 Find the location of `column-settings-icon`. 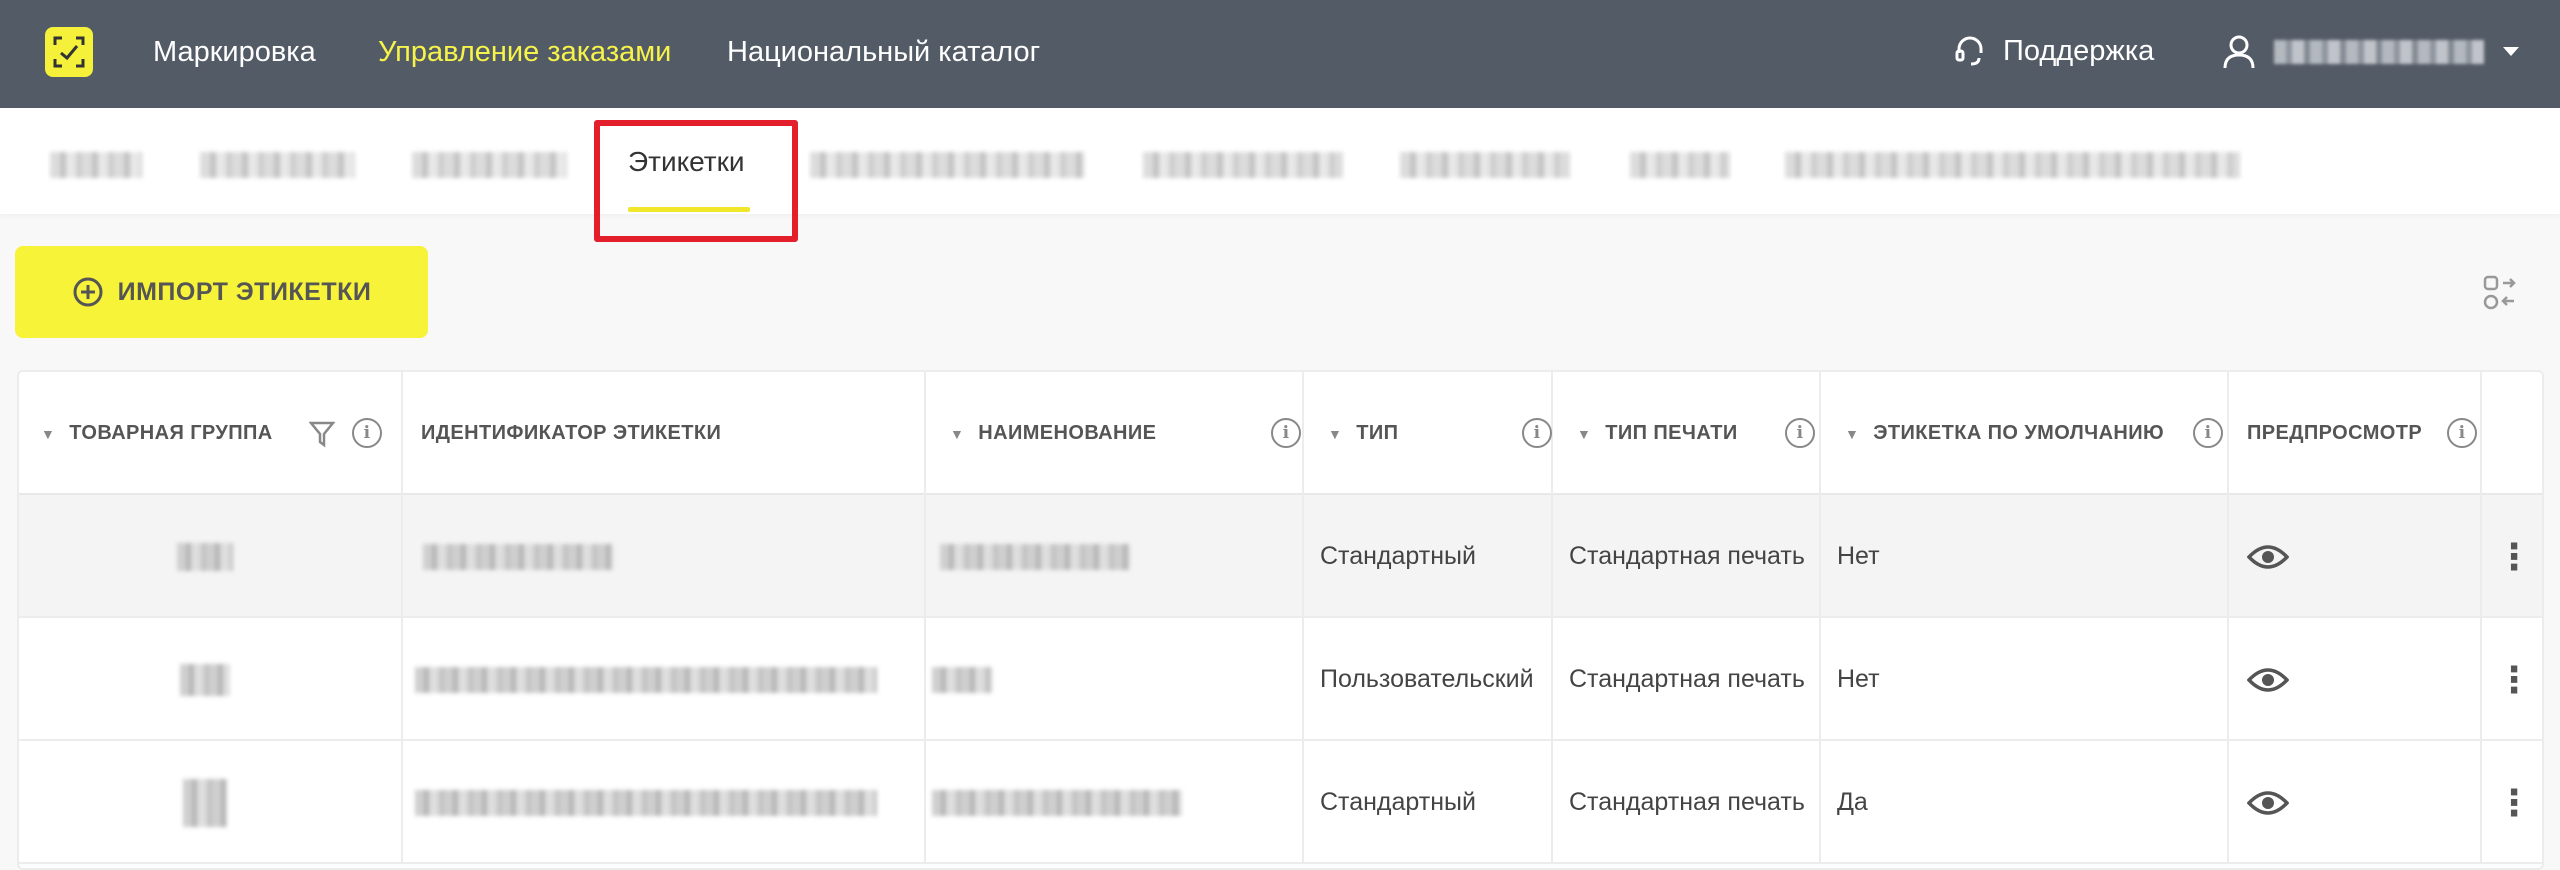

column-settings-icon is located at coordinates (2500, 292).